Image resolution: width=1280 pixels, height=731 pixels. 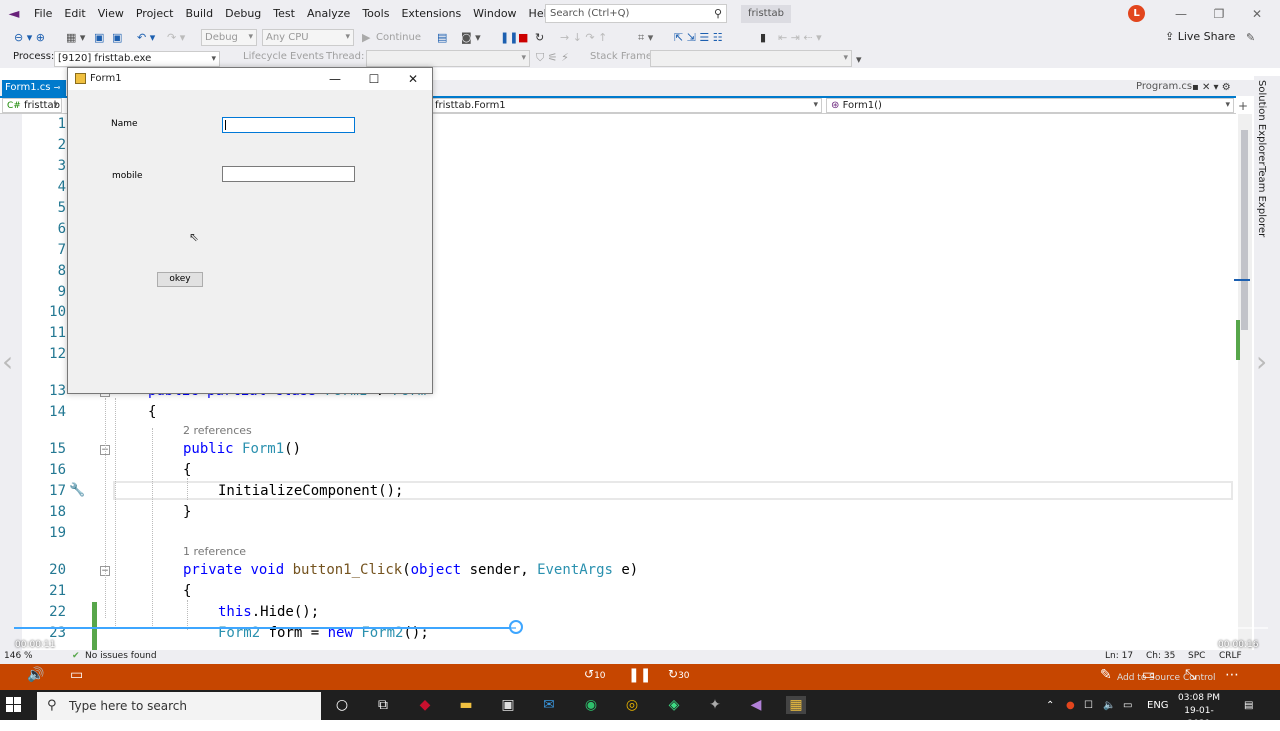 What do you see at coordinates (591, 705) in the screenshot?
I see `edge-icon: ◉` at bounding box center [591, 705].